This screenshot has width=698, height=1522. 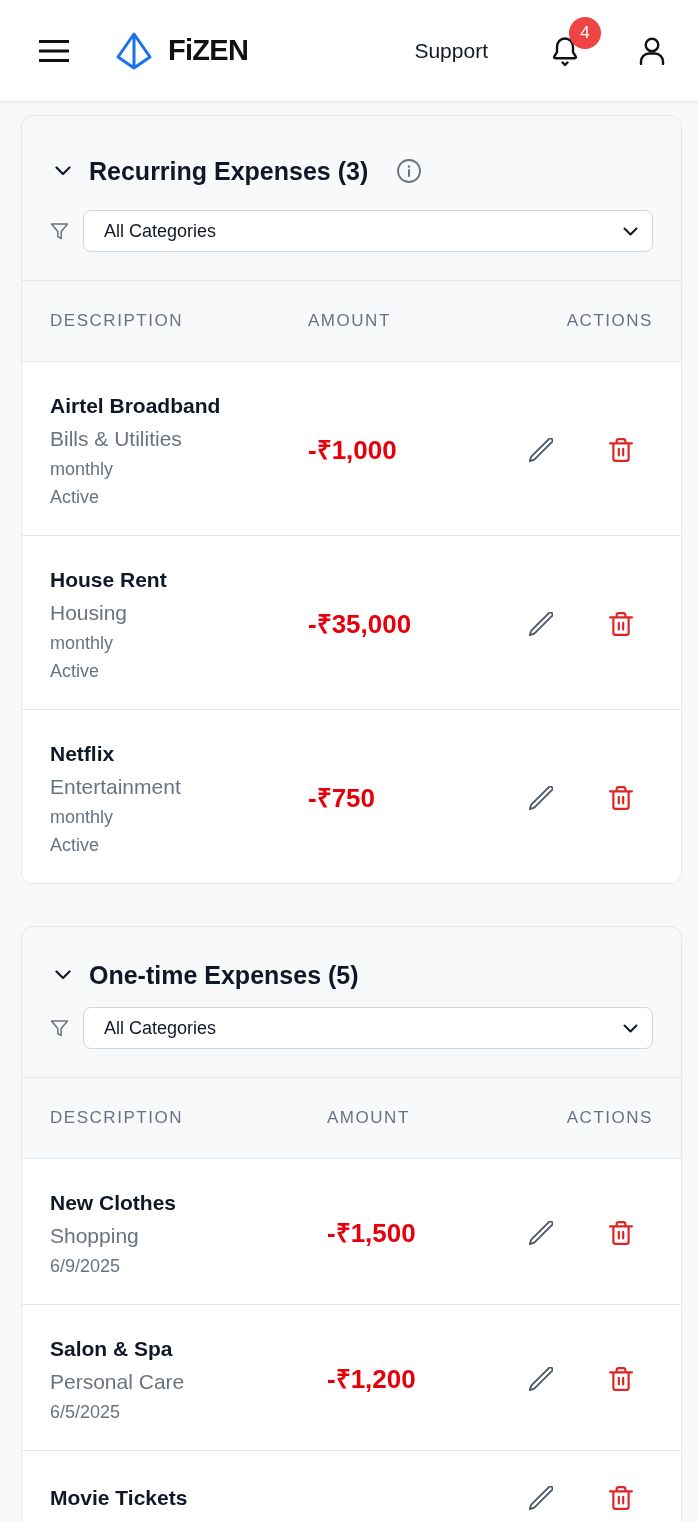 What do you see at coordinates (95, 1236) in the screenshot?
I see `expense-category: Shopping` at bounding box center [95, 1236].